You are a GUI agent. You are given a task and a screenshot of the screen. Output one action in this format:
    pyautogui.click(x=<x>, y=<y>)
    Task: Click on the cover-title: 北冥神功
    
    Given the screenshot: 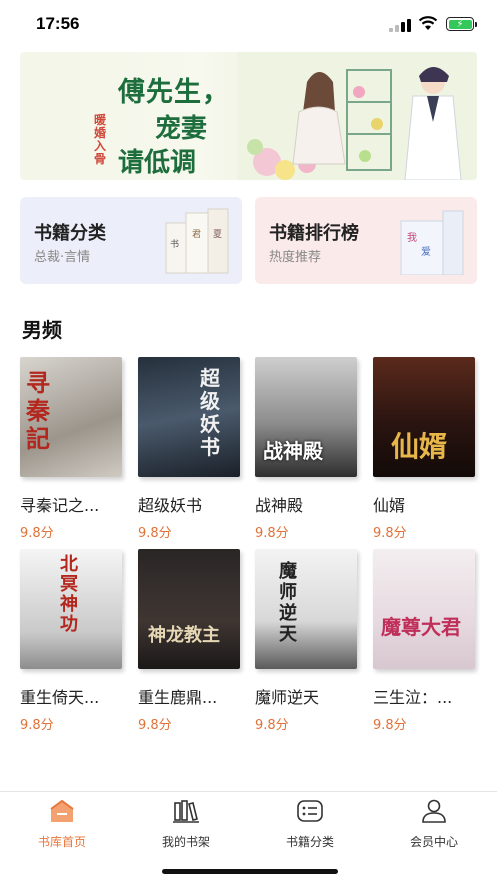 What is the action you would take?
    pyautogui.click(x=69, y=594)
    